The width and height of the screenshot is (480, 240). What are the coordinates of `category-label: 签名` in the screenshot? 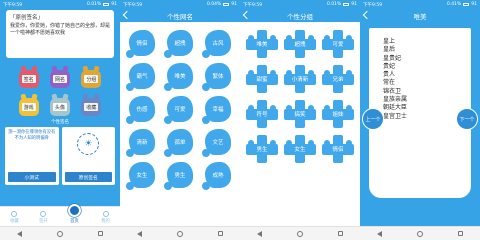 It's located at (28, 79).